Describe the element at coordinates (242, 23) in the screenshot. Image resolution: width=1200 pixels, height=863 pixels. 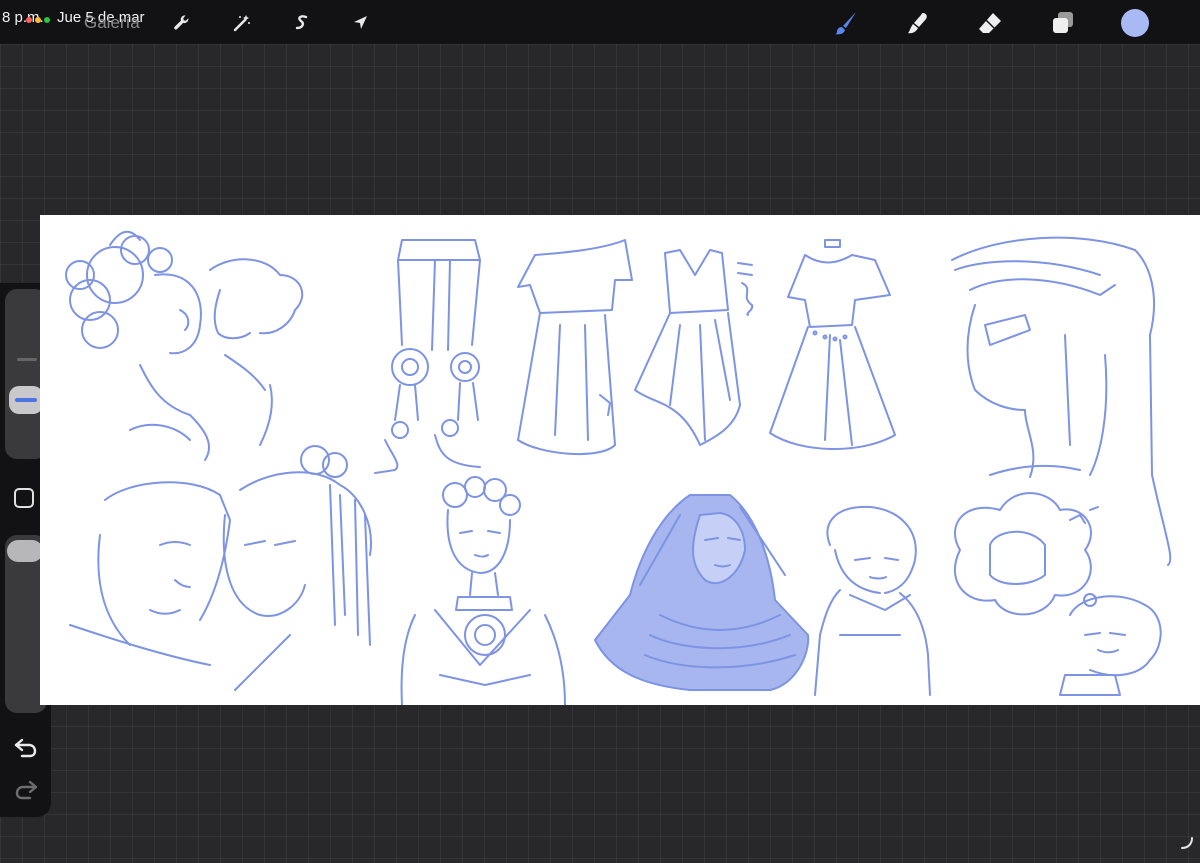
I see `magic-wand-icon` at that location.